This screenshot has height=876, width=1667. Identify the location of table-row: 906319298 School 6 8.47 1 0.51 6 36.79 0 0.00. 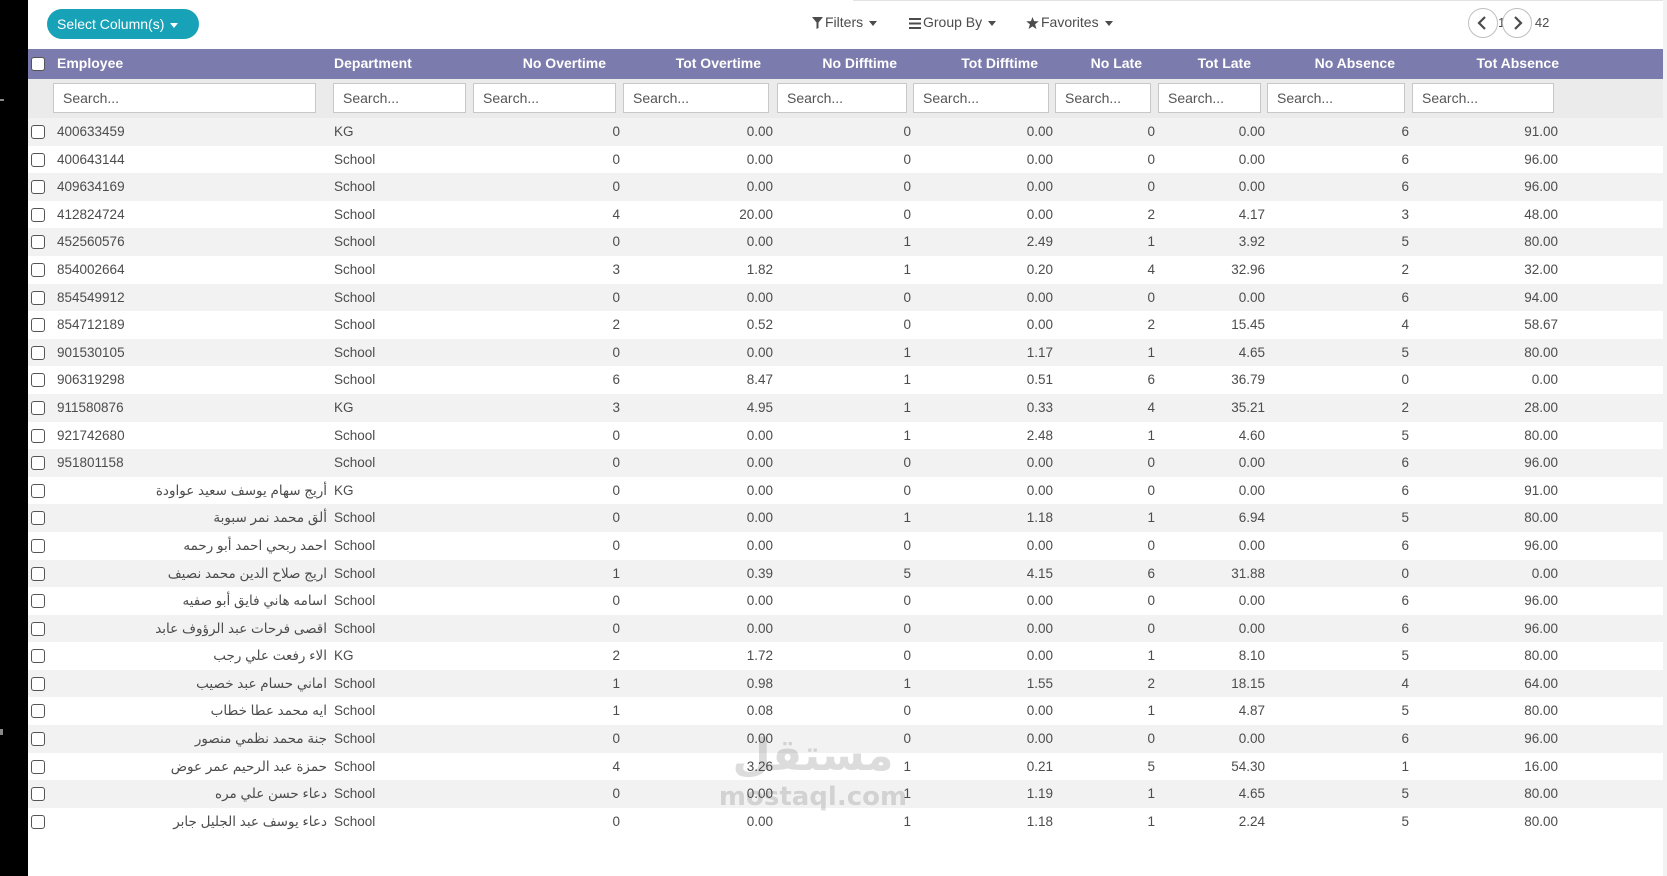
(845, 380).